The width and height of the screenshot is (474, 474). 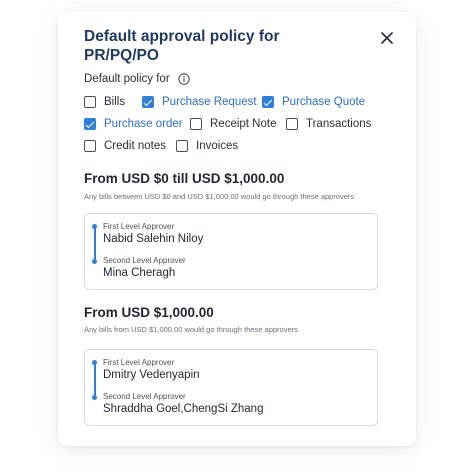 What do you see at coordinates (209, 102) in the screenshot?
I see `checkbox-label: Purchase Request` at bounding box center [209, 102].